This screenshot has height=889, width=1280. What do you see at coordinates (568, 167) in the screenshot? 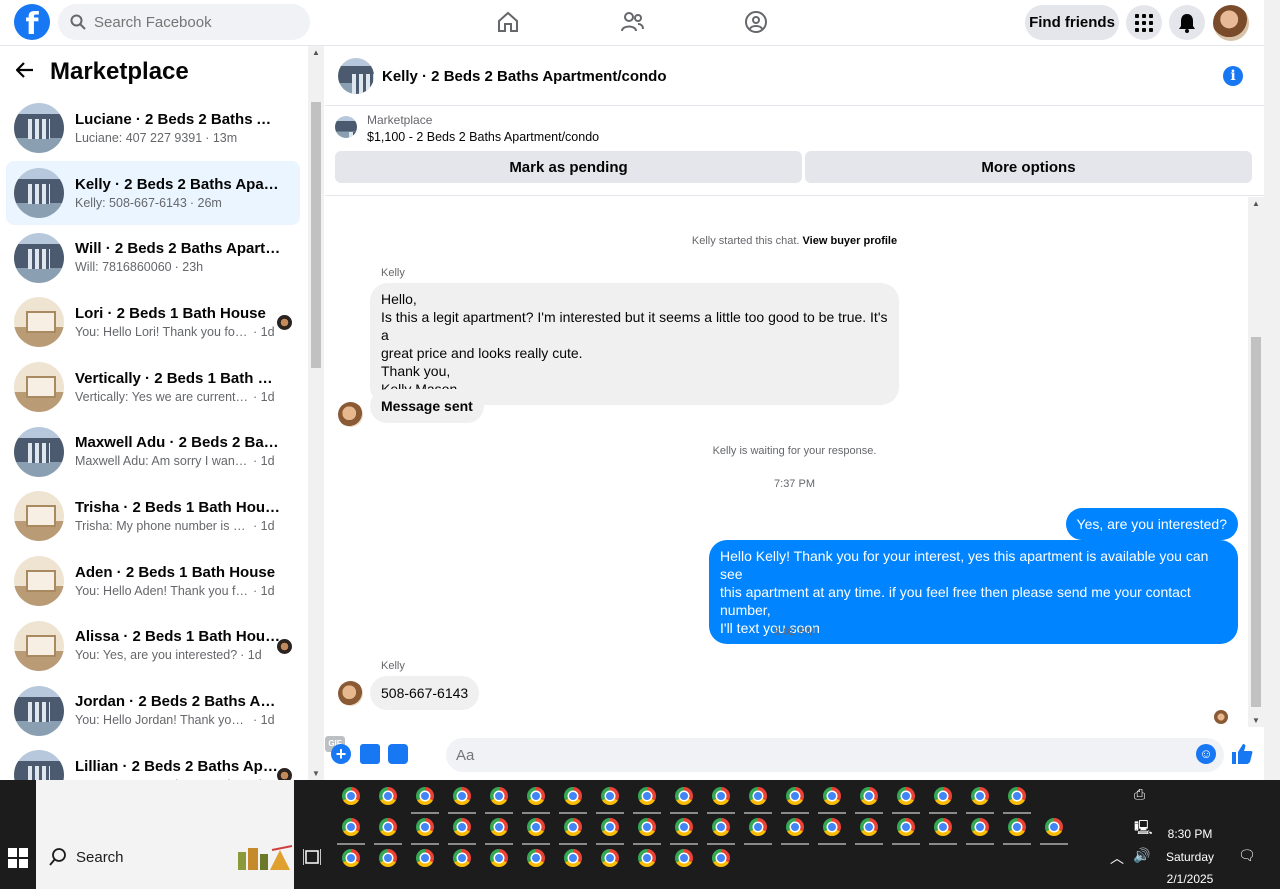
I see `mark-as-pending-button: Mark as pending` at bounding box center [568, 167].